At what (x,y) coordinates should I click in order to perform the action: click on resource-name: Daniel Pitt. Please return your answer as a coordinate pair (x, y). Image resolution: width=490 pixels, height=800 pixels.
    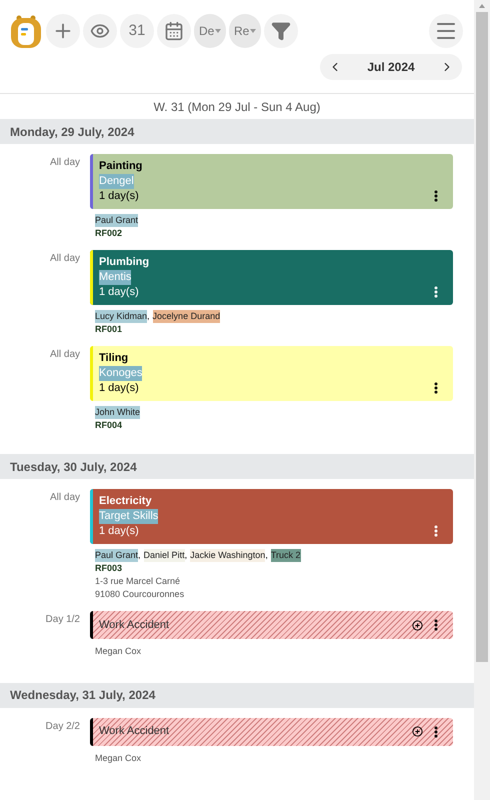
    Looking at the image, I should click on (164, 555).